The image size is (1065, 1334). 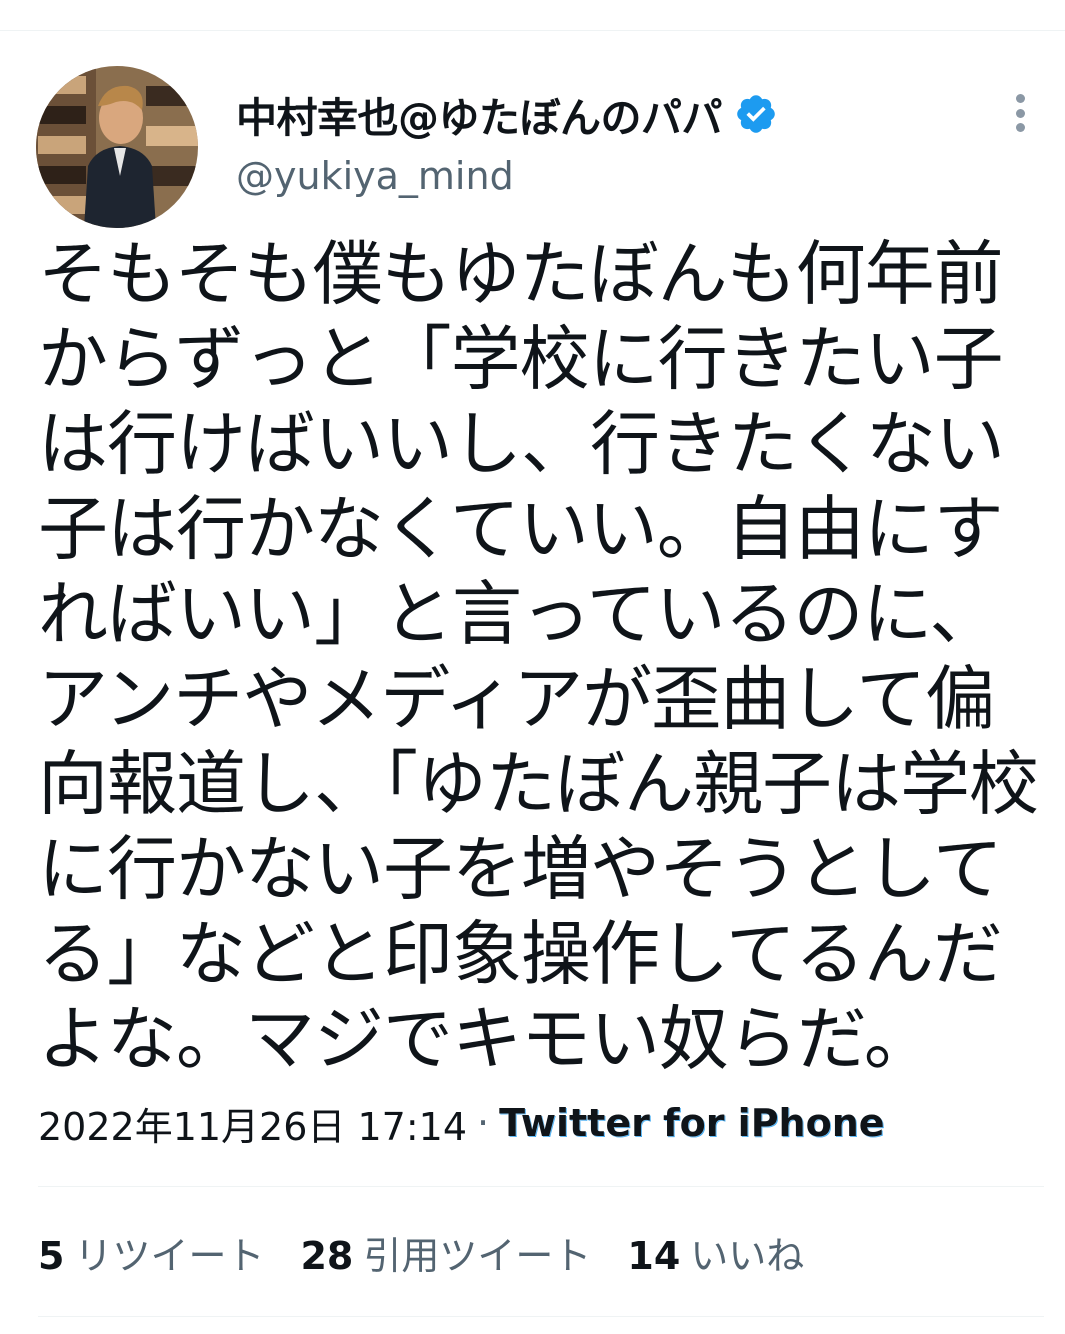 I want to click on author-name-row: 中村幸也@ゆたぼんのパパ, so click(x=507, y=114).